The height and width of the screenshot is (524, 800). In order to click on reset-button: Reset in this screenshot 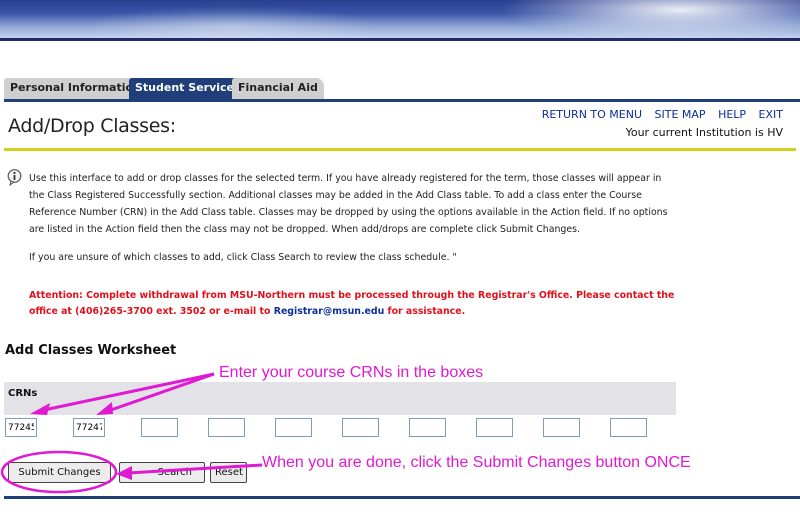, I will do `click(228, 472)`.